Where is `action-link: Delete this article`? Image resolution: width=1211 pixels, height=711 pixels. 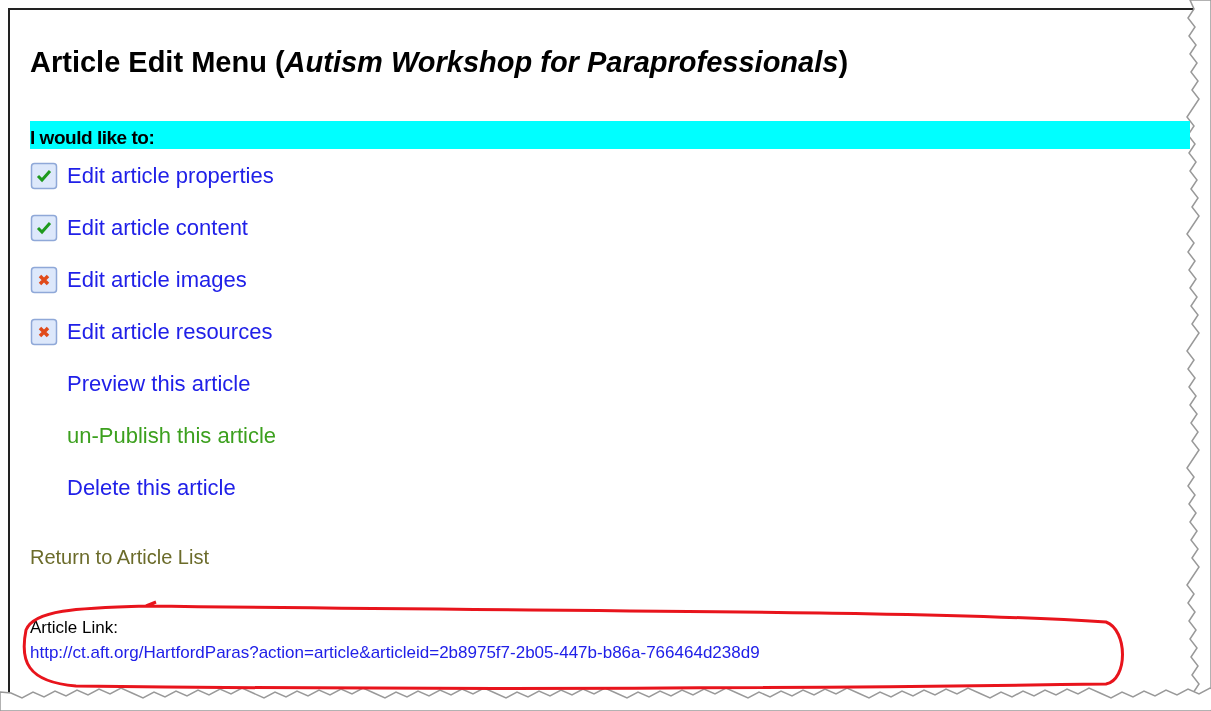
action-link: Delete this article is located at coordinates (151, 488).